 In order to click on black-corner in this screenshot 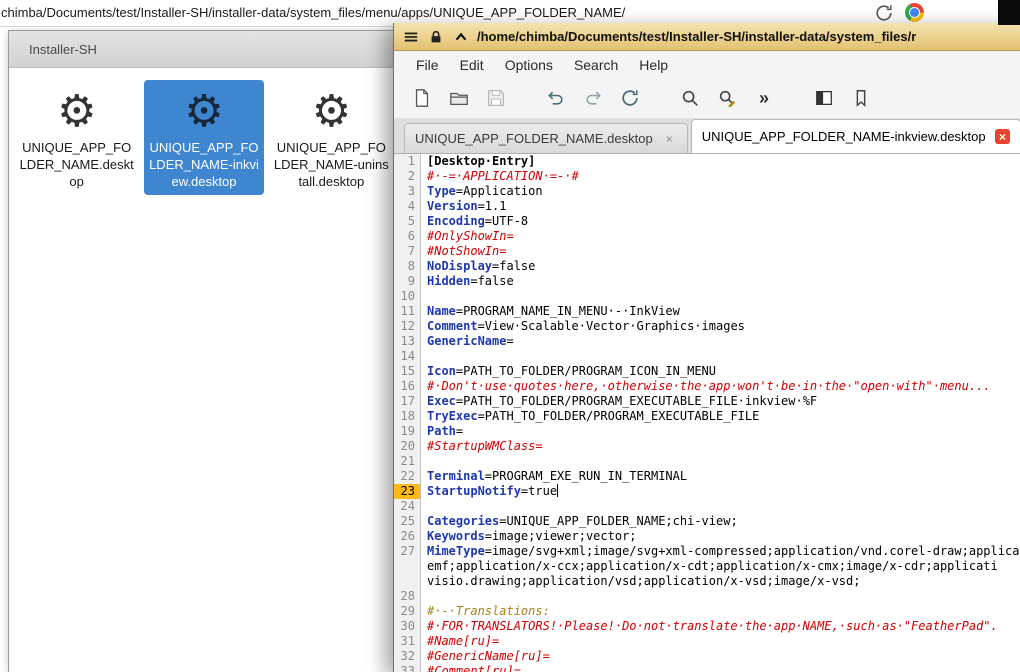, I will do `click(1009, 12)`.